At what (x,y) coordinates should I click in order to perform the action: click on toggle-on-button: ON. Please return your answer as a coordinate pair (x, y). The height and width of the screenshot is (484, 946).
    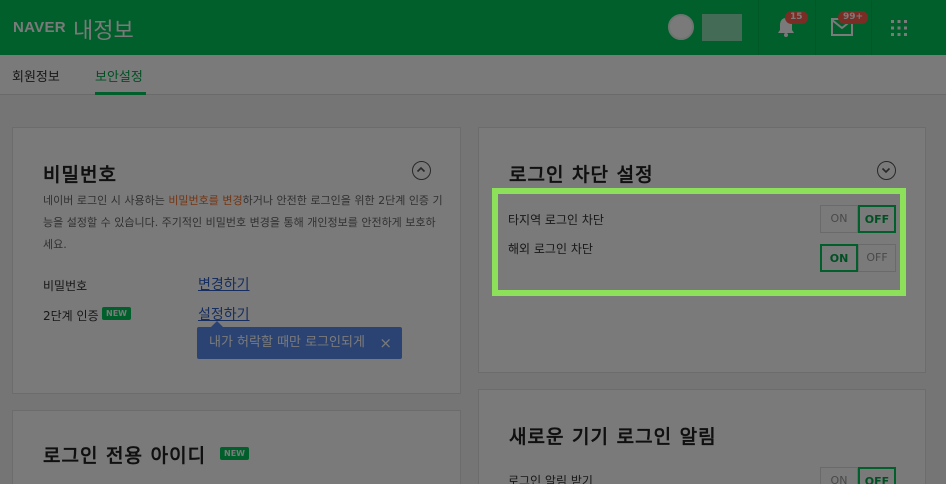
    Looking at the image, I should click on (839, 475).